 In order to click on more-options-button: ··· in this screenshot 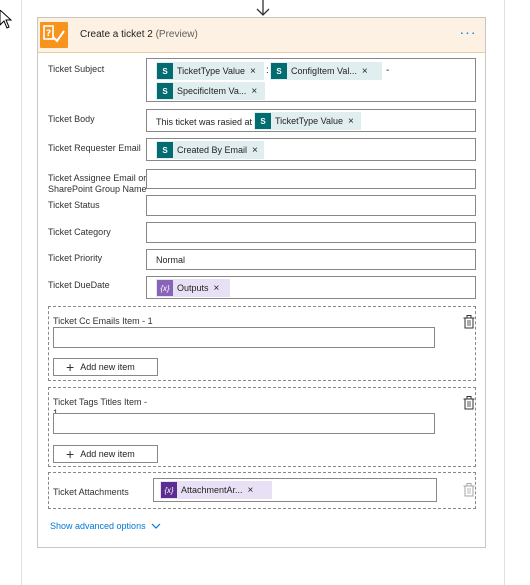, I will do `click(468, 35)`.